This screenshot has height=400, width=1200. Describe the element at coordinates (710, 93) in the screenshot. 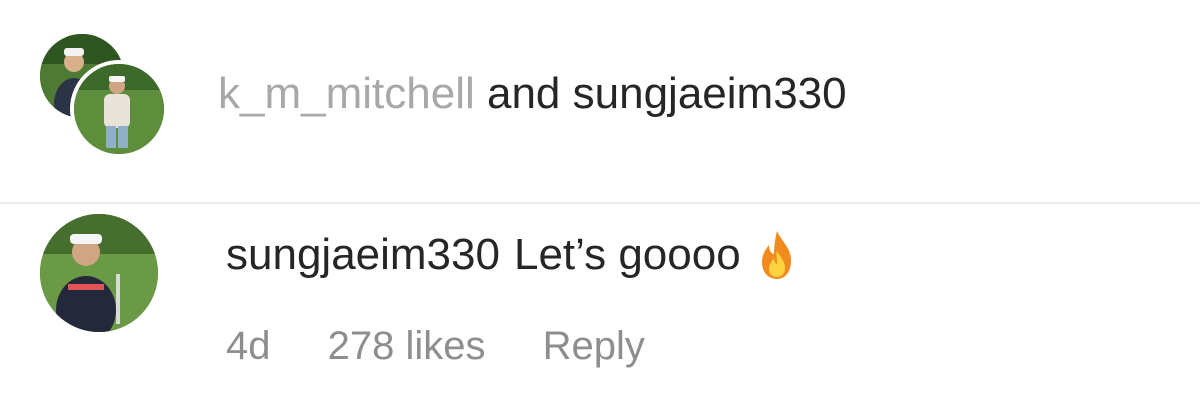

I see `liked-by-user-2: sungjaeim330` at that location.